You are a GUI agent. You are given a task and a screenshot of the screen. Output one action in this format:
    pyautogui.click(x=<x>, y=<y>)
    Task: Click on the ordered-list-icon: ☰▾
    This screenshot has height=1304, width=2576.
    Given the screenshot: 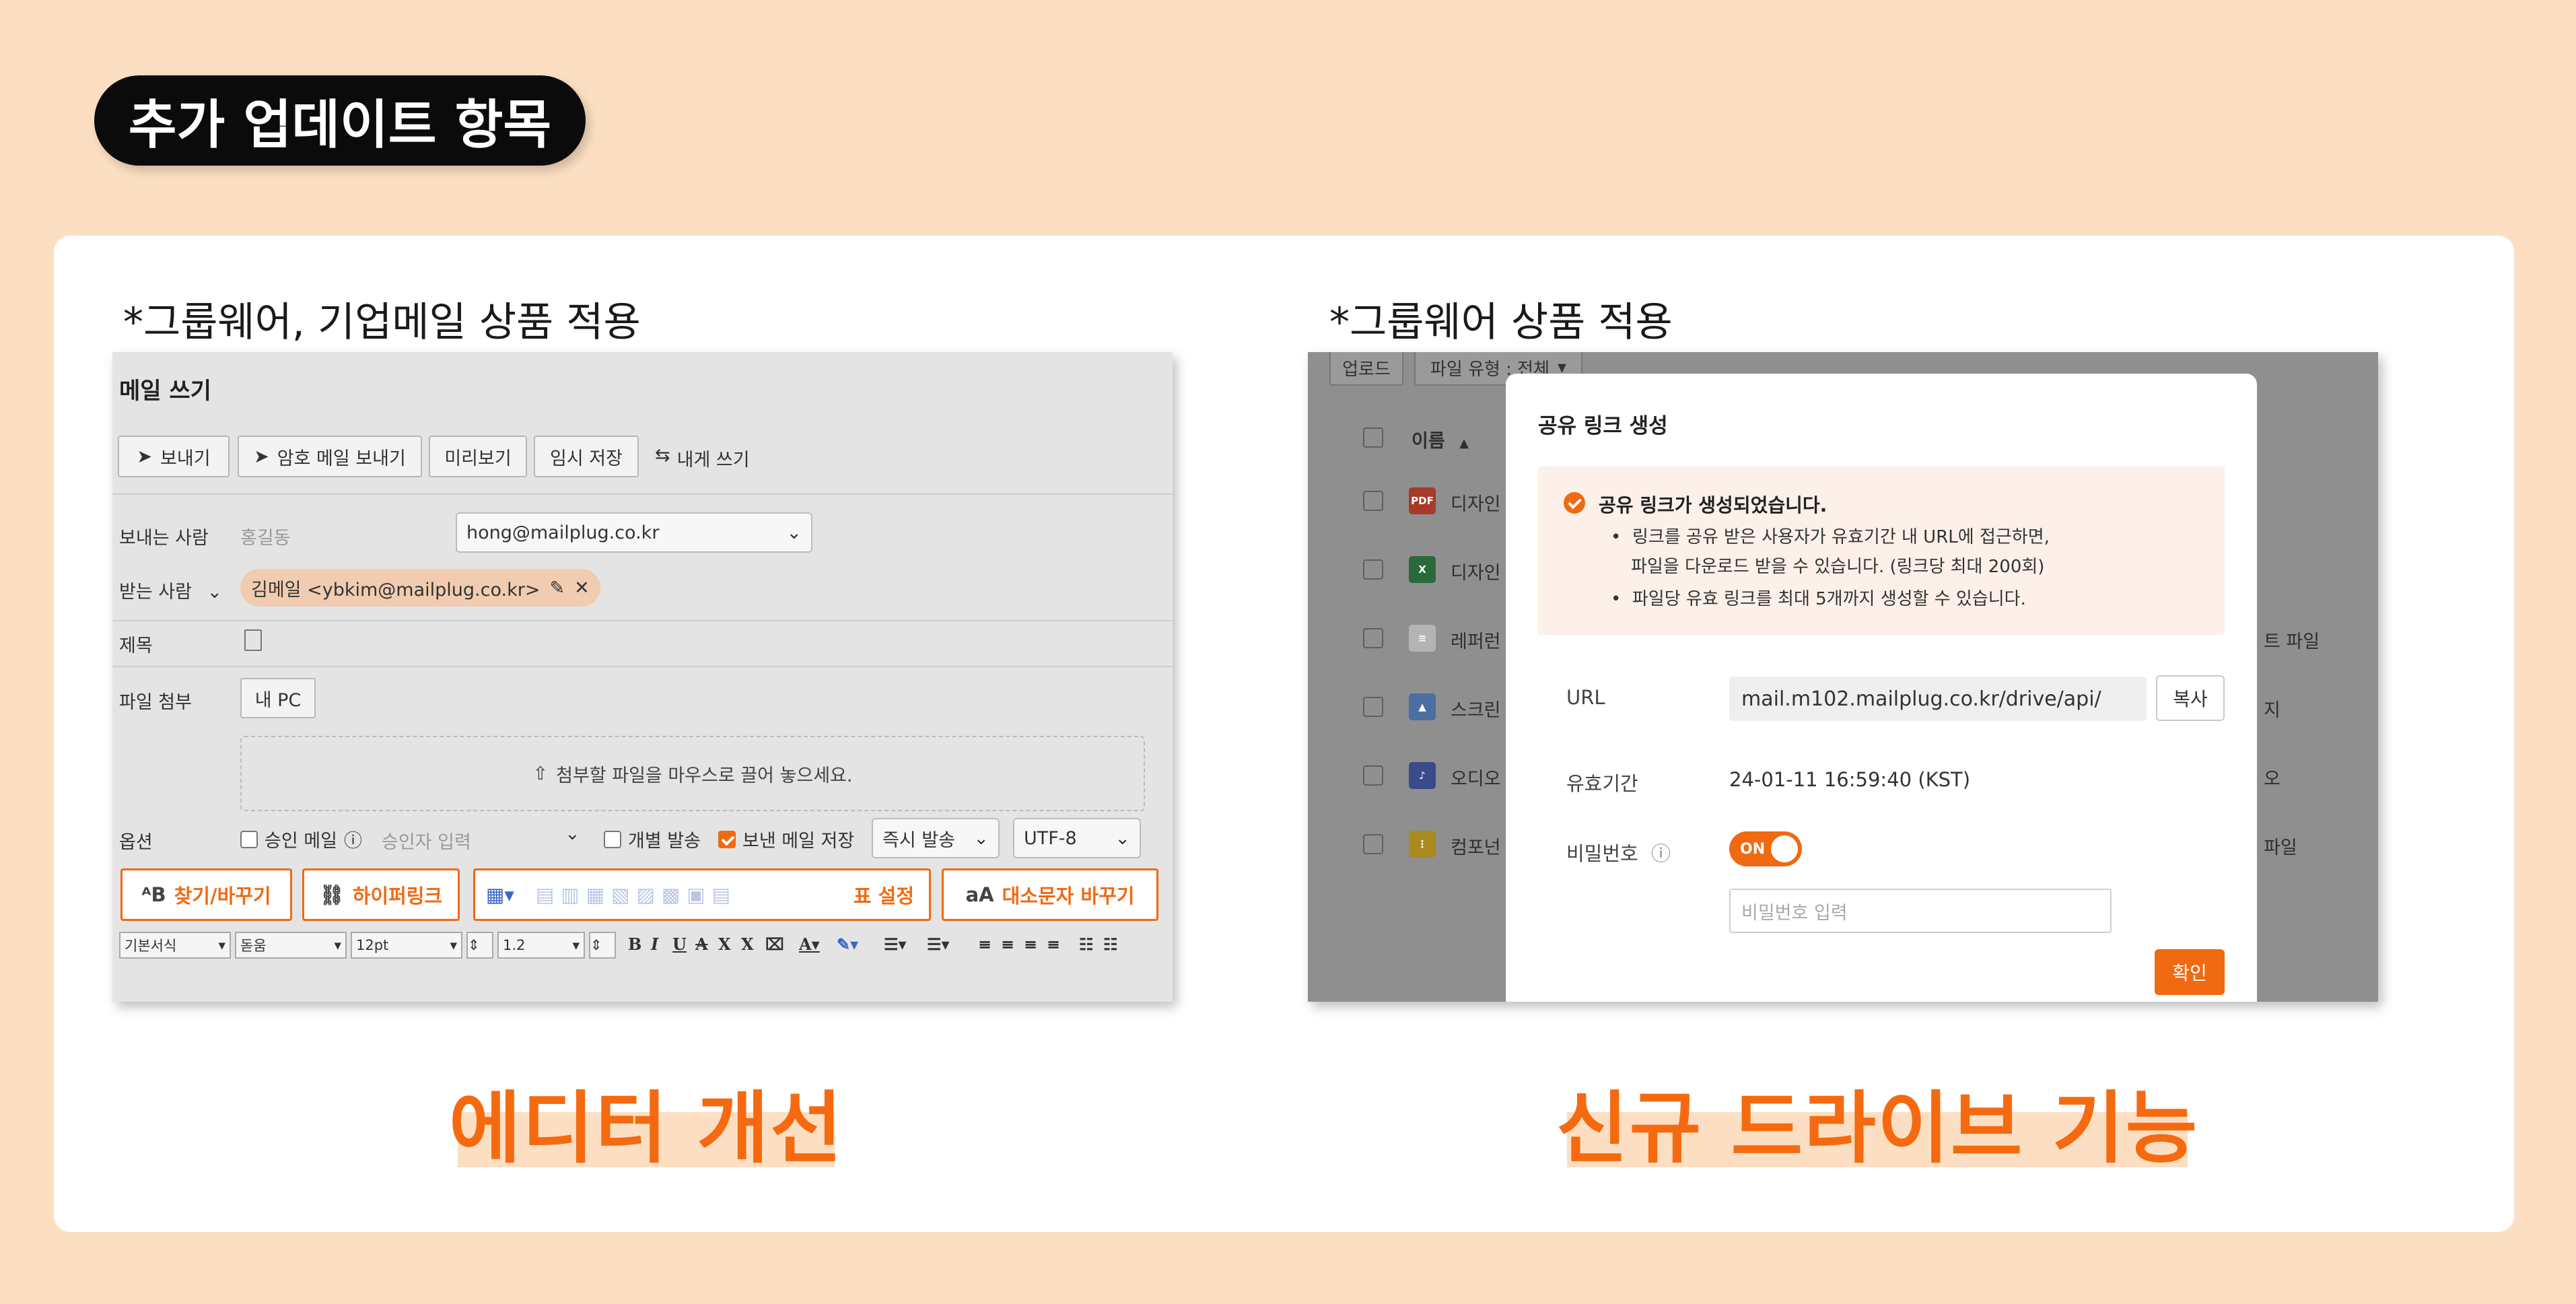 What is the action you would take?
    pyautogui.click(x=895, y=944)
    